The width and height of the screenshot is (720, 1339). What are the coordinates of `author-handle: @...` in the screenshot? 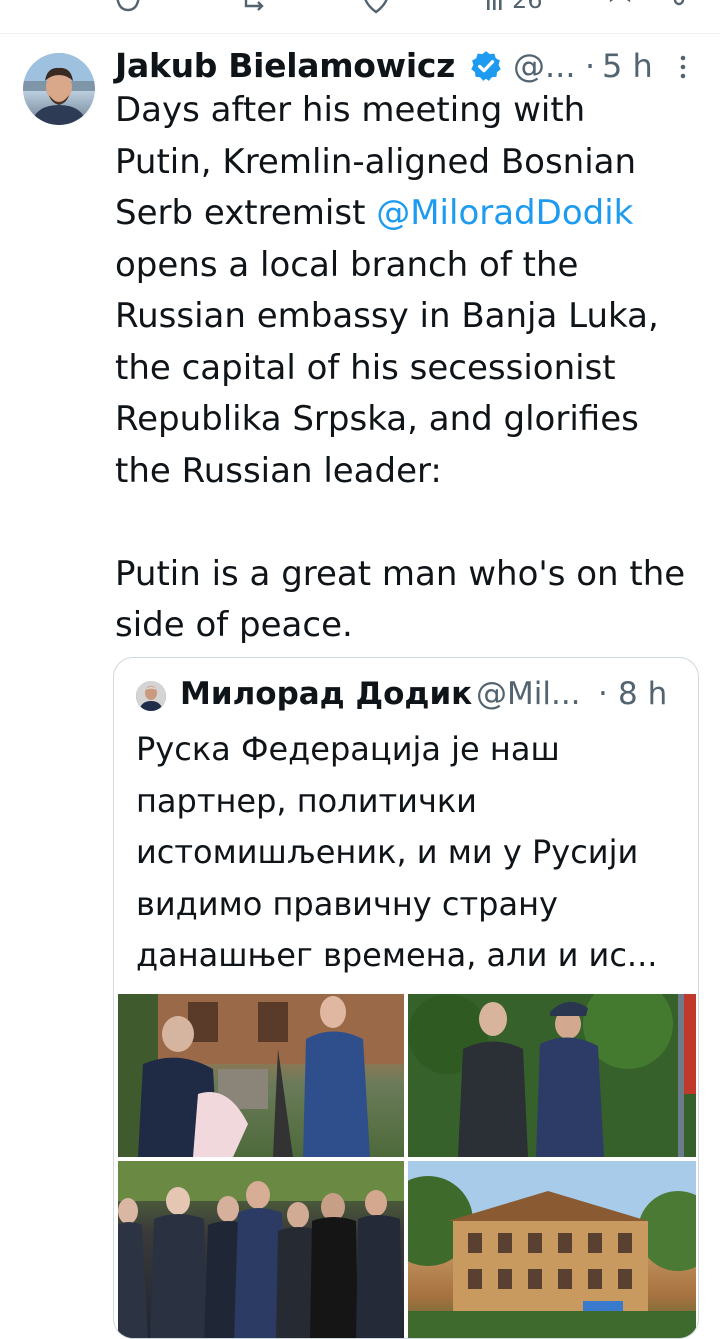 It's located at (544, 66).